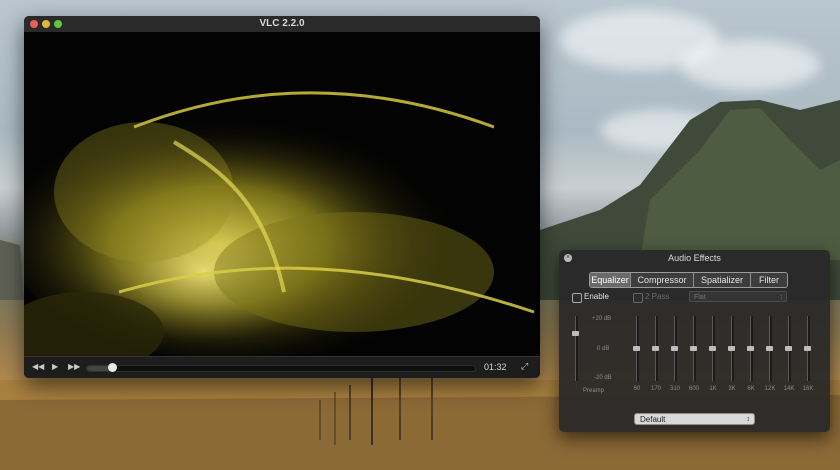  Describe the element at coordinates (113, 367) in the screenshot. I see `seek-bar-handle` at that location.